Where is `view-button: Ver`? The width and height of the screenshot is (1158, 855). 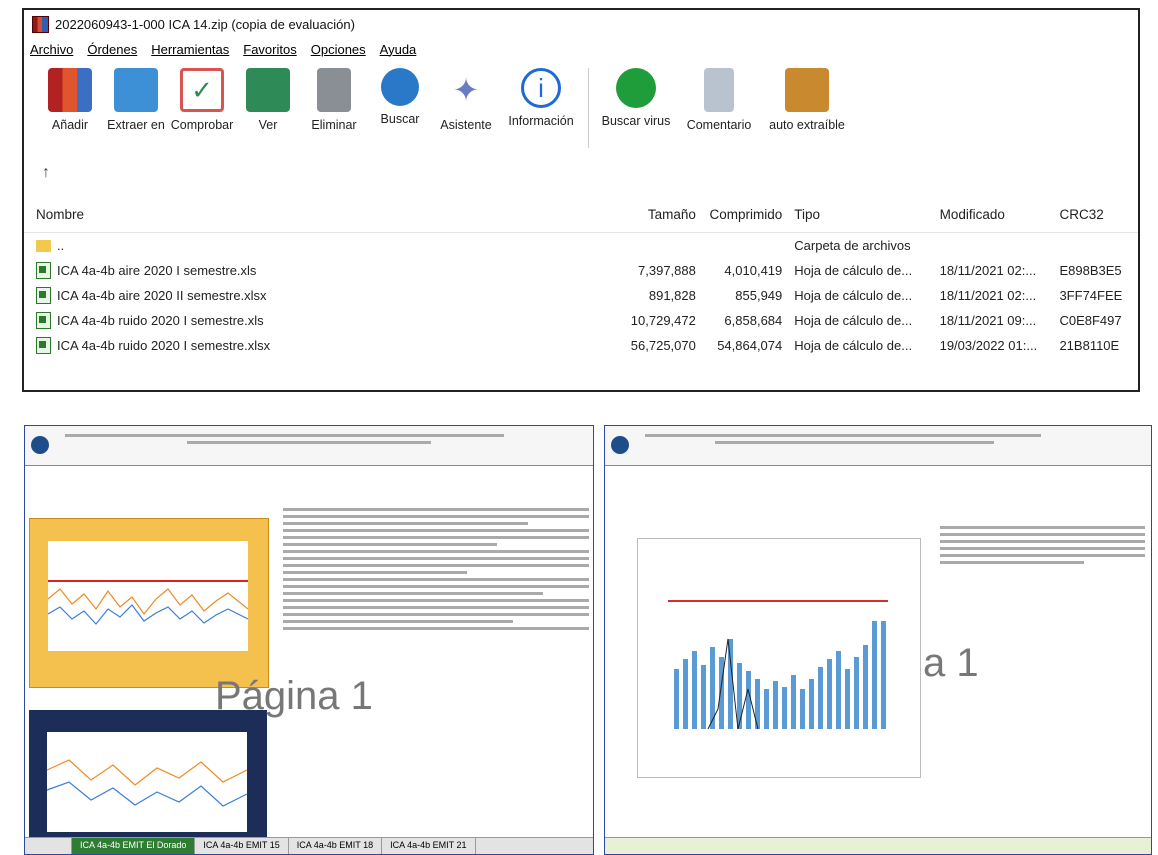 view-button: Ver is located at coordinates (268, 100).